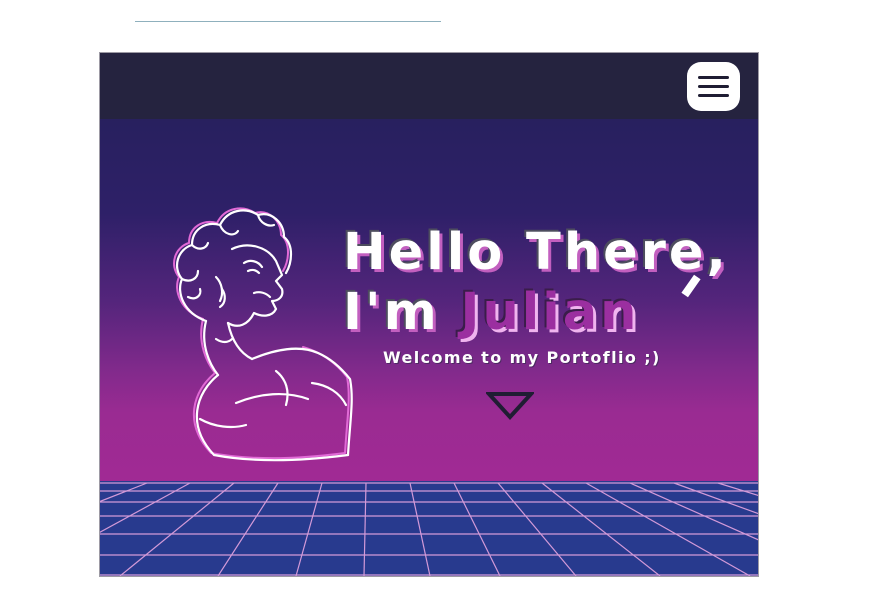 The image size is (870, 596). I want to click on bust-line-art-icon, so click(263, 334).